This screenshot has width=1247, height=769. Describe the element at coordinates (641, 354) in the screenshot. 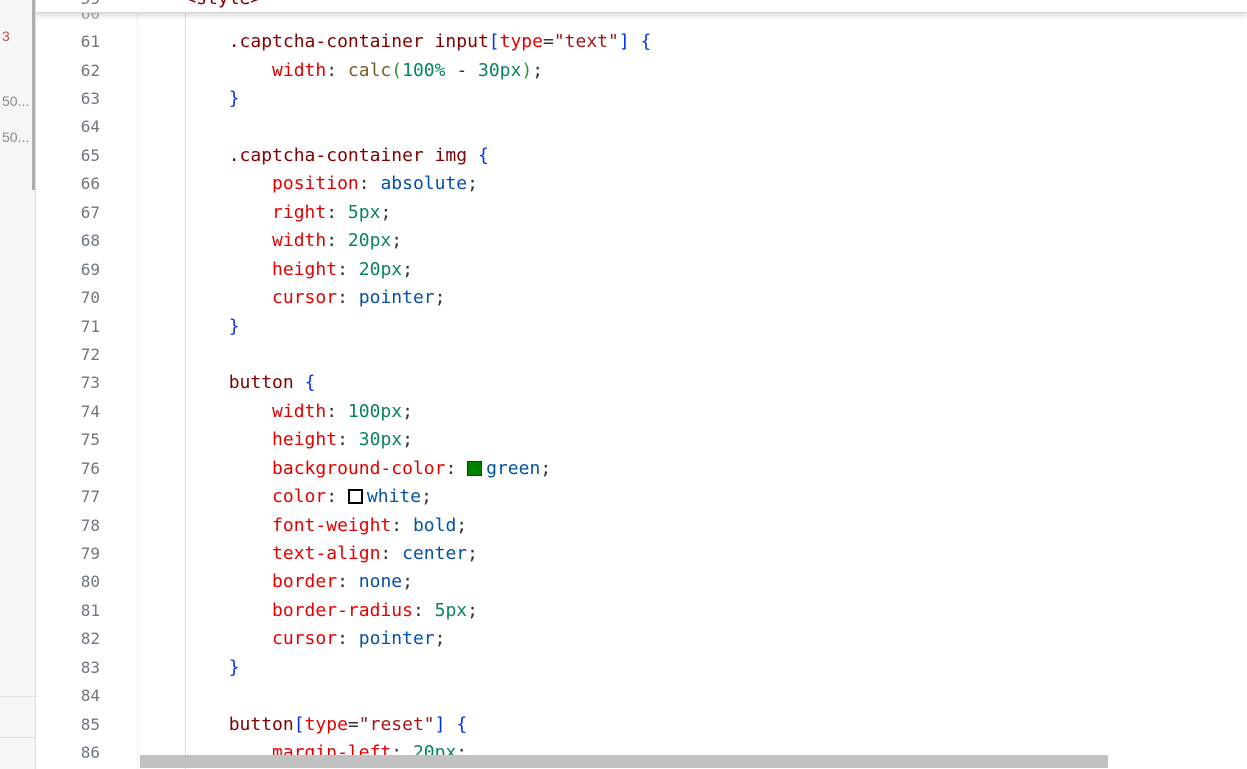

I see `code-line: 72` at that location.